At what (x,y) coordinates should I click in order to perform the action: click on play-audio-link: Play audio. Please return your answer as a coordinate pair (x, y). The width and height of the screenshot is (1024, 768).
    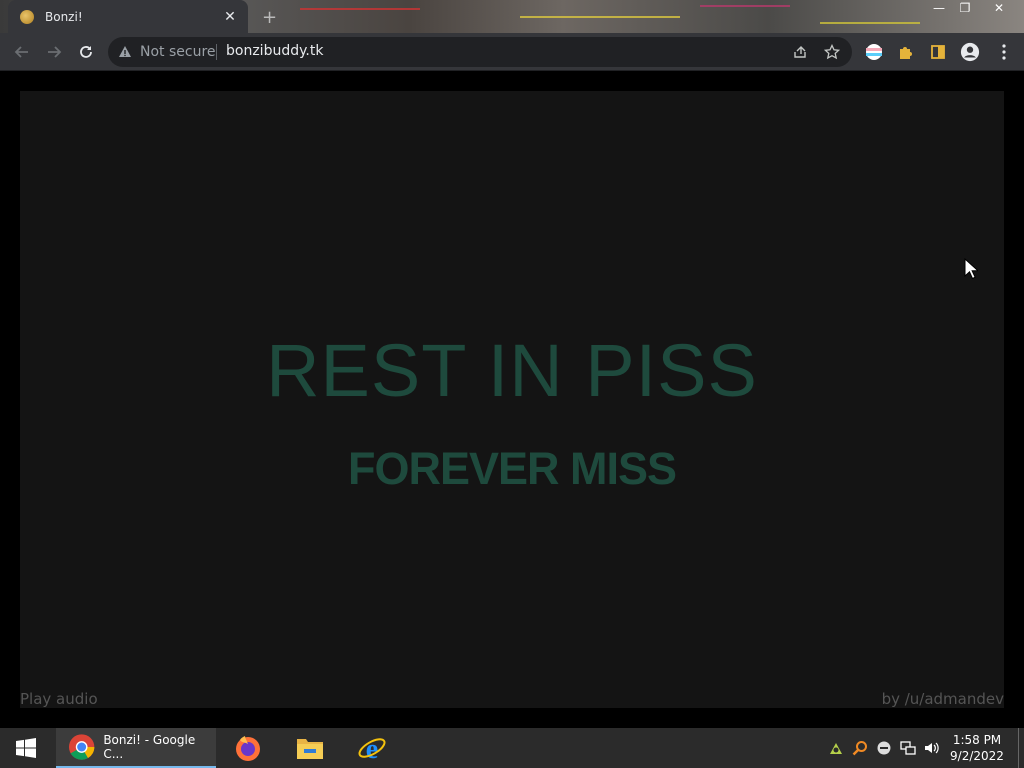
    Looking at the image, I should click on (59, 699).